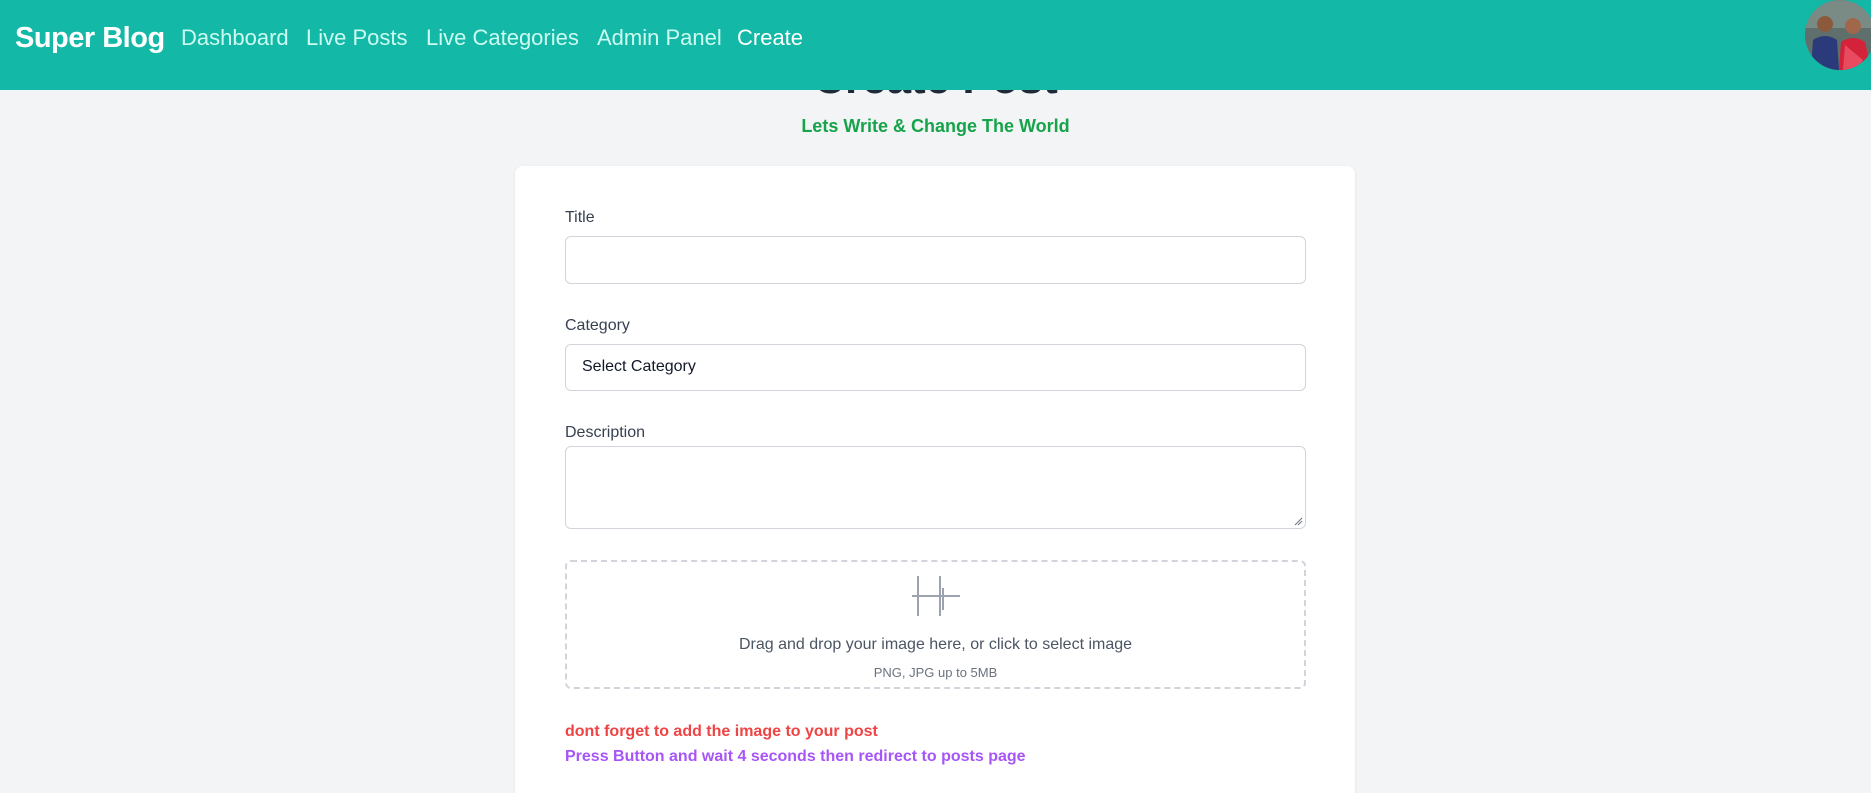 The height and width of the screenshot is (793, 1871). Describe the element at coordinates (357, 38) in the screenshot. I see `nav-link-live-posts: Live Posts` at that location.